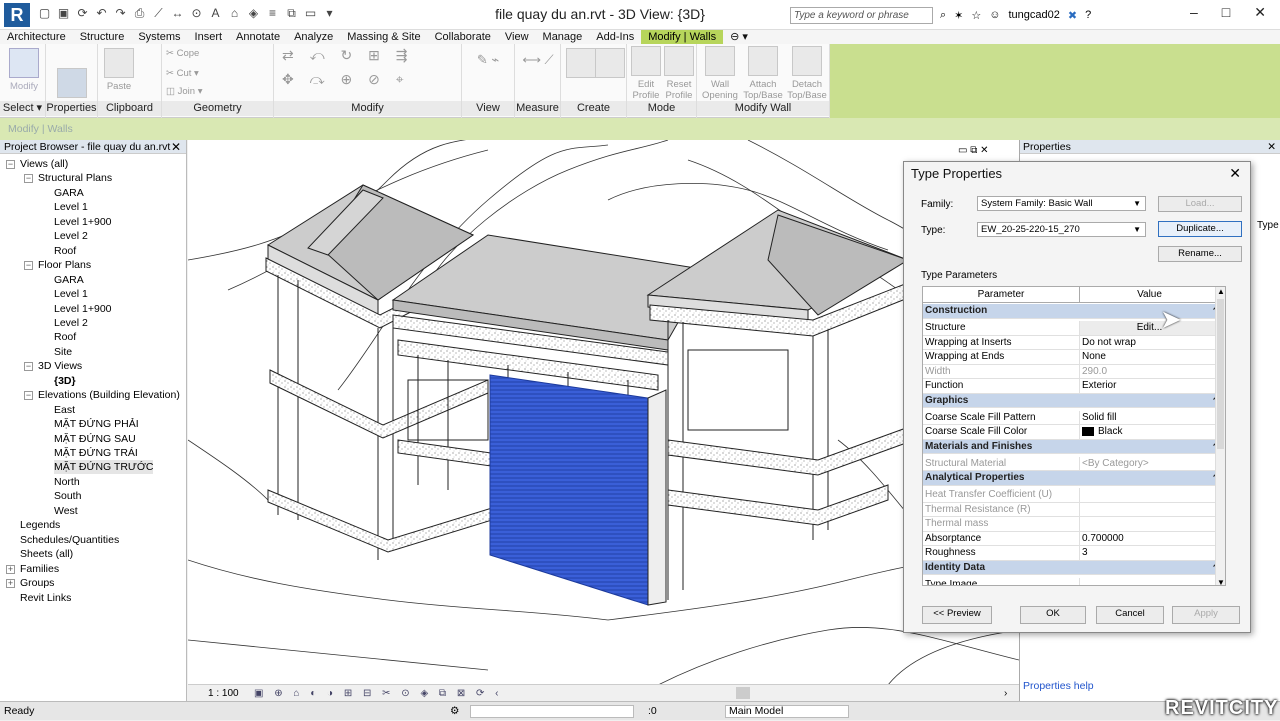 This screenshot has height=721, width=1280. I want to click on tree-item: Structural Plans, so click(75, 178).